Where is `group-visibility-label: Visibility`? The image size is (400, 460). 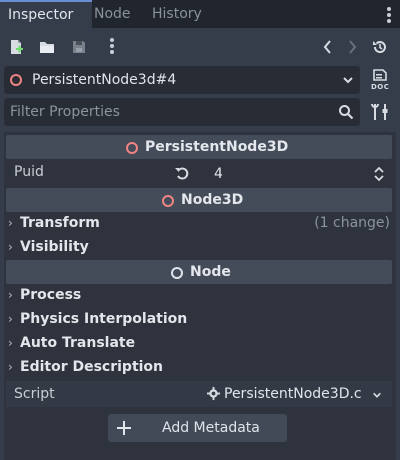
group-visibility-label: Visibility is located at coordinates (54, 247).